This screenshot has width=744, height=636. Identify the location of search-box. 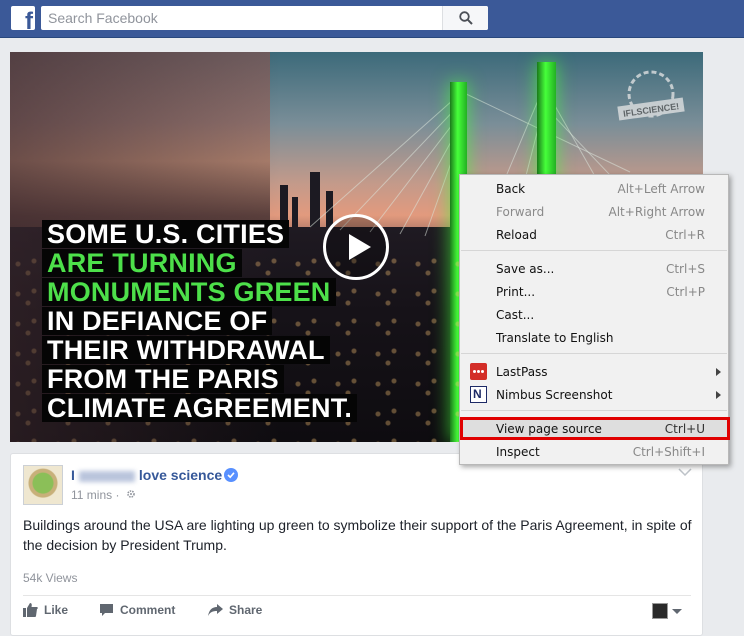
(264, 18).